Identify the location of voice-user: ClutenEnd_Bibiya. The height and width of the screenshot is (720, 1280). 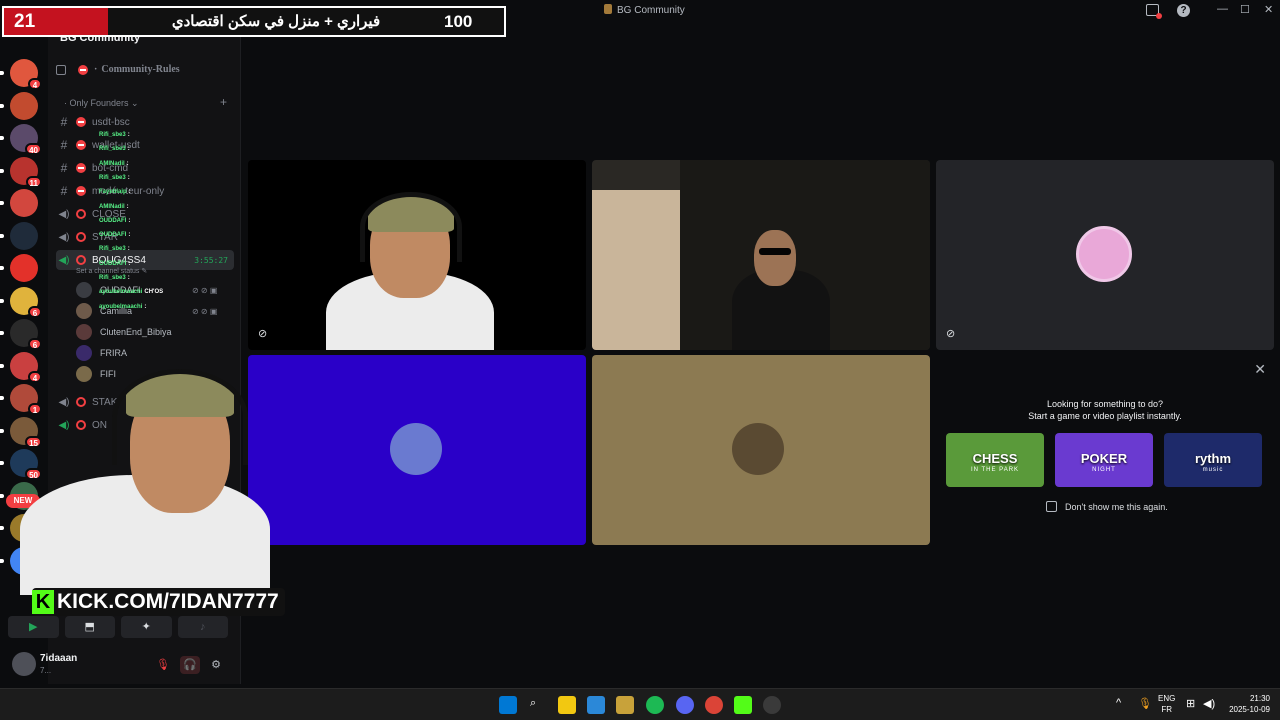
(124, 332).